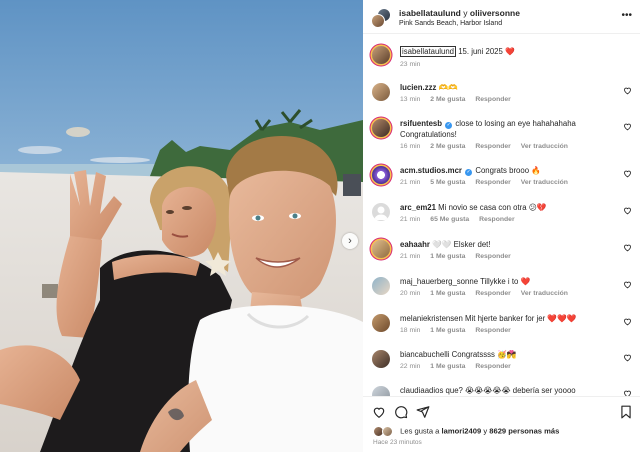 The image size is (640, 452). What do you see at coordinates (505, 281) in the screenshot?
I see `comment-text: Tillykke i to ❤️` at bounding box center [505, 281].